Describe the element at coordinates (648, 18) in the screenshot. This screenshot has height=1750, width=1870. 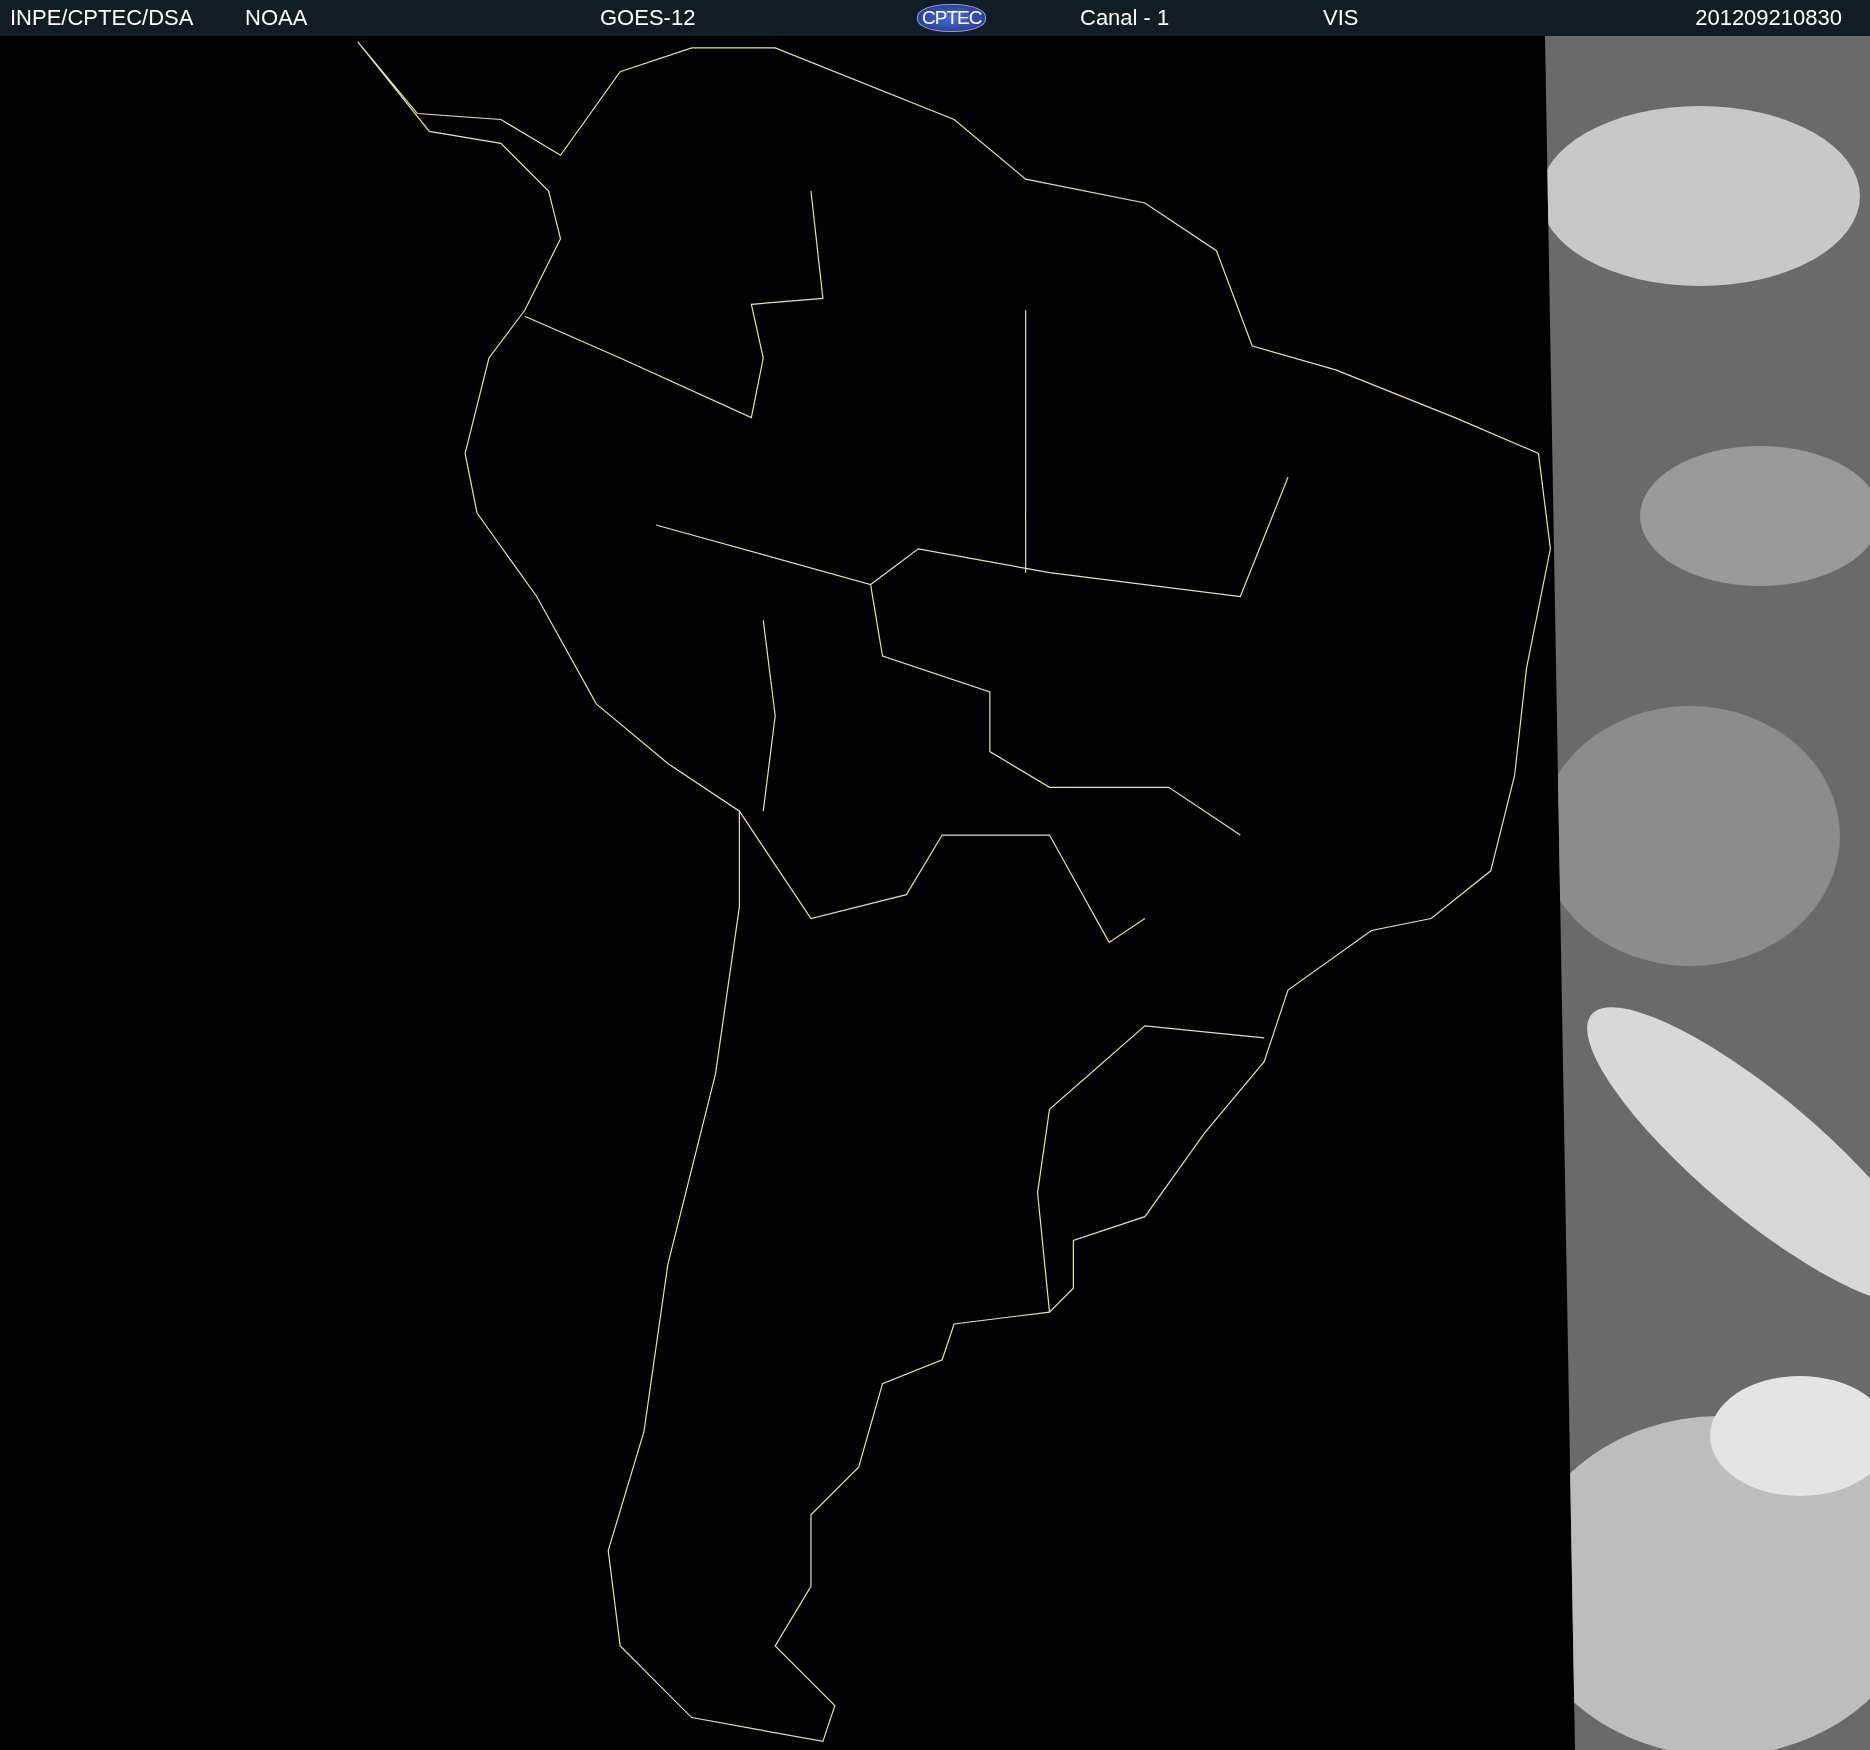
I see `satellite-label: GOES-12` at that location.